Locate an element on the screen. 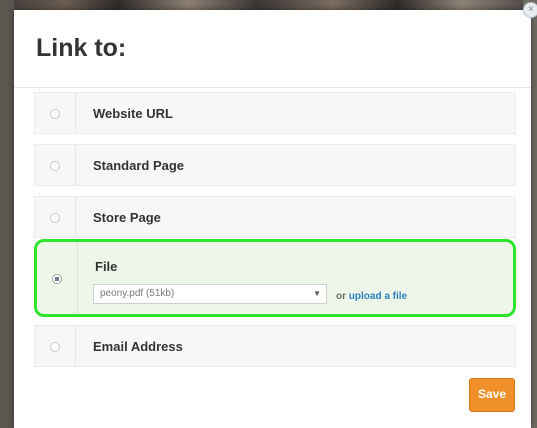 The width and height of the screenshot is (537, 428). save-button: Save is located at coordinates (492, 395).